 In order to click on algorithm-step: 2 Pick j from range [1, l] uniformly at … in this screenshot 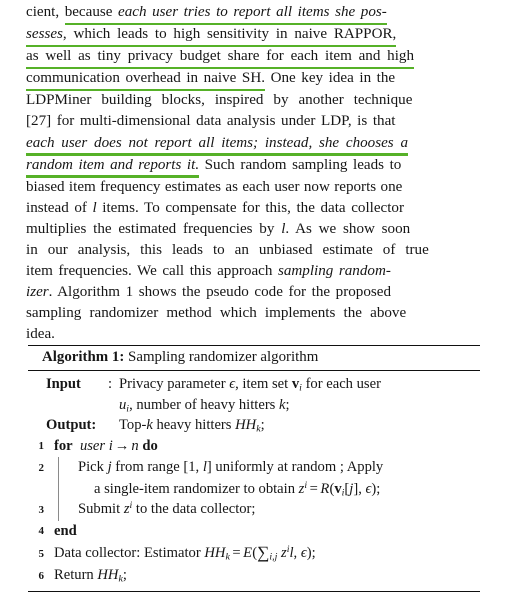, I will do `click(254, 468)`.